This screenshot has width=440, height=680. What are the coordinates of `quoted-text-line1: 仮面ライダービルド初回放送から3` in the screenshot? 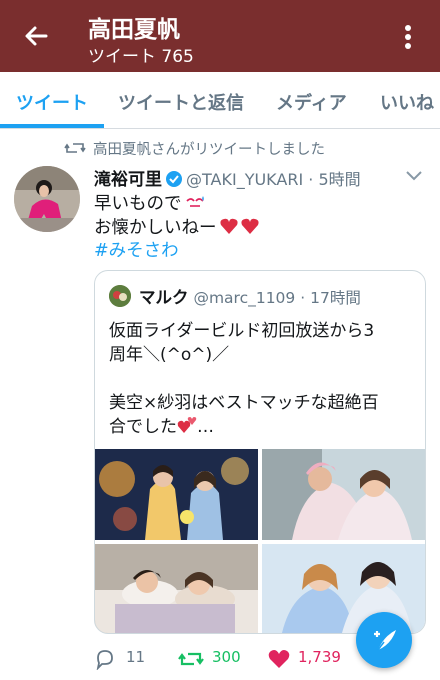 It's located at (242, 331).